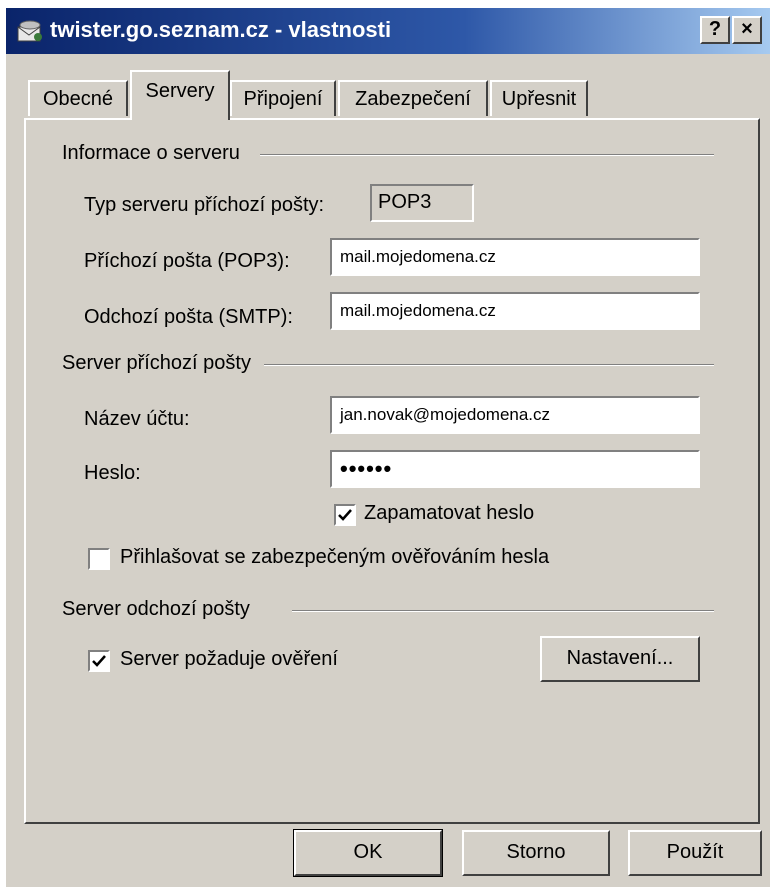  I want to click on server-auth-checkbox, so click(99, 661).